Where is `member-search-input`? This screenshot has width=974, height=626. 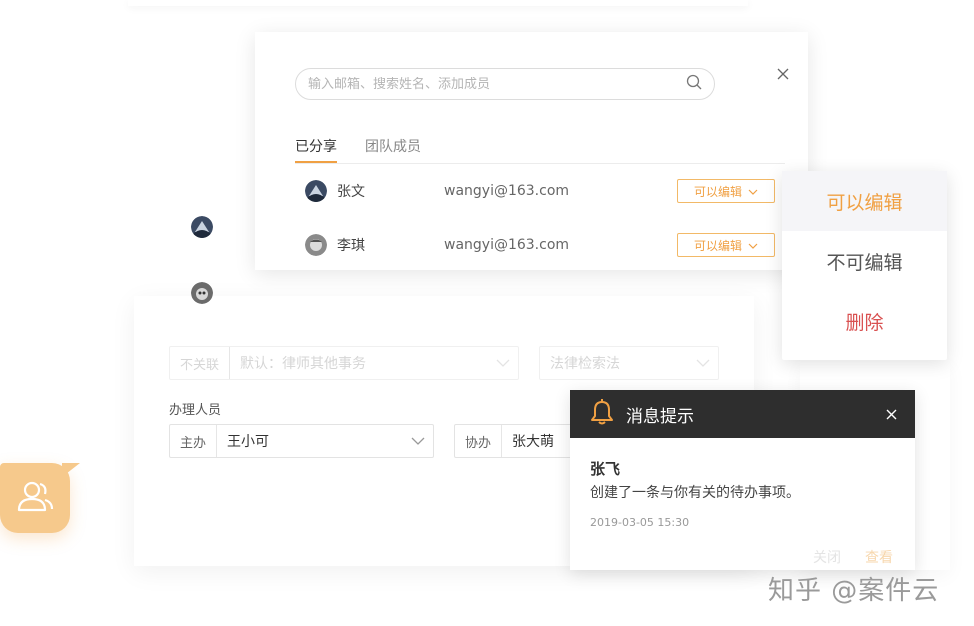
member-search-input is located at coordinates (497, 84).